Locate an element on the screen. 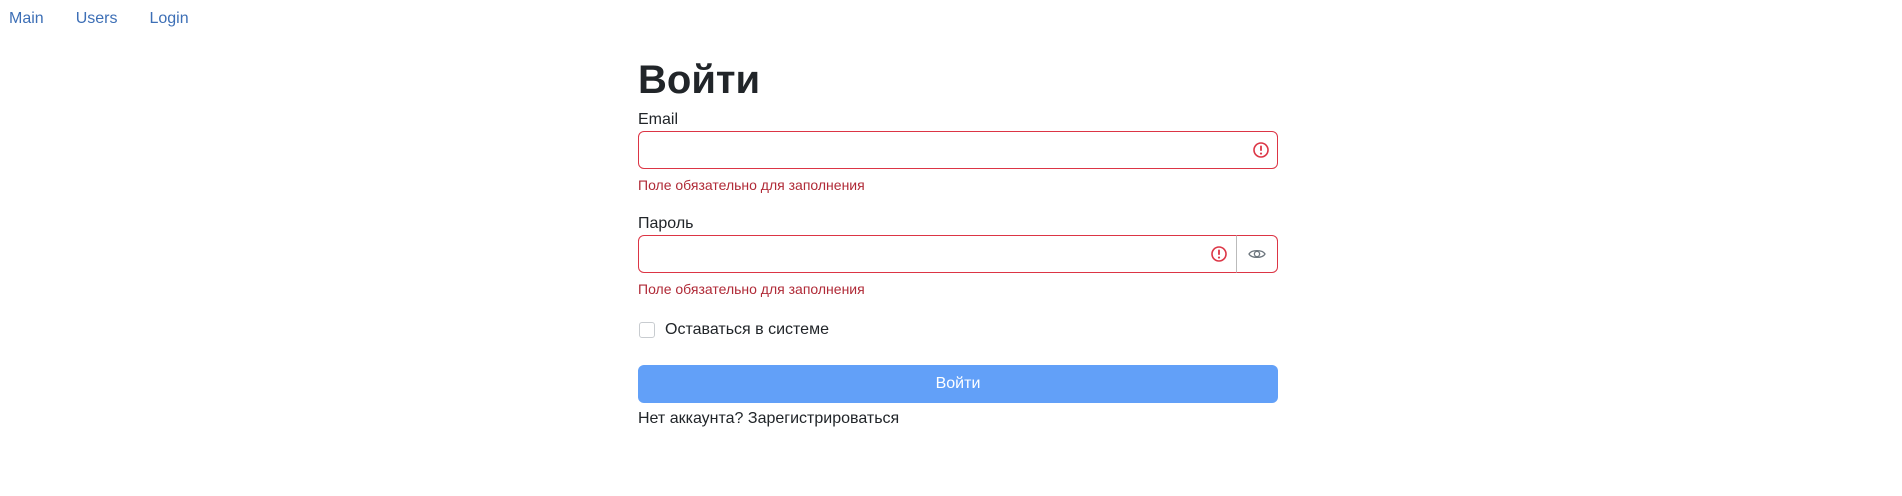 The image size is (1902, 496). top-nav: Main Users Login is located at coordinates (115, 19).